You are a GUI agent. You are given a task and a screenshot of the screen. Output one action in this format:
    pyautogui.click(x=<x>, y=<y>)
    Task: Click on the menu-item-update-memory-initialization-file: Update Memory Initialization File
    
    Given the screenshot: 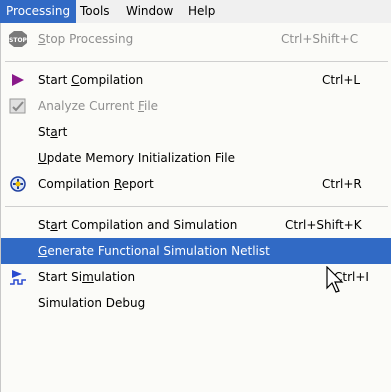 What is the action you would take?
    pyautogui.click(x=196, y=158)
    